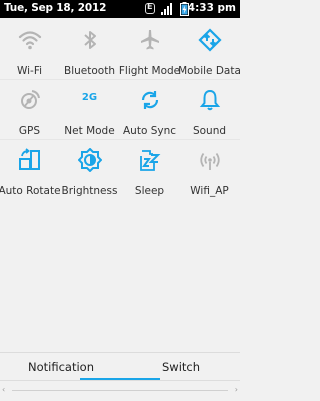 This screenshot has width=320, height=401. Describe the element at coordinates (209, 131) in the screenshot. I see `toggle-label: Sound` at that location.